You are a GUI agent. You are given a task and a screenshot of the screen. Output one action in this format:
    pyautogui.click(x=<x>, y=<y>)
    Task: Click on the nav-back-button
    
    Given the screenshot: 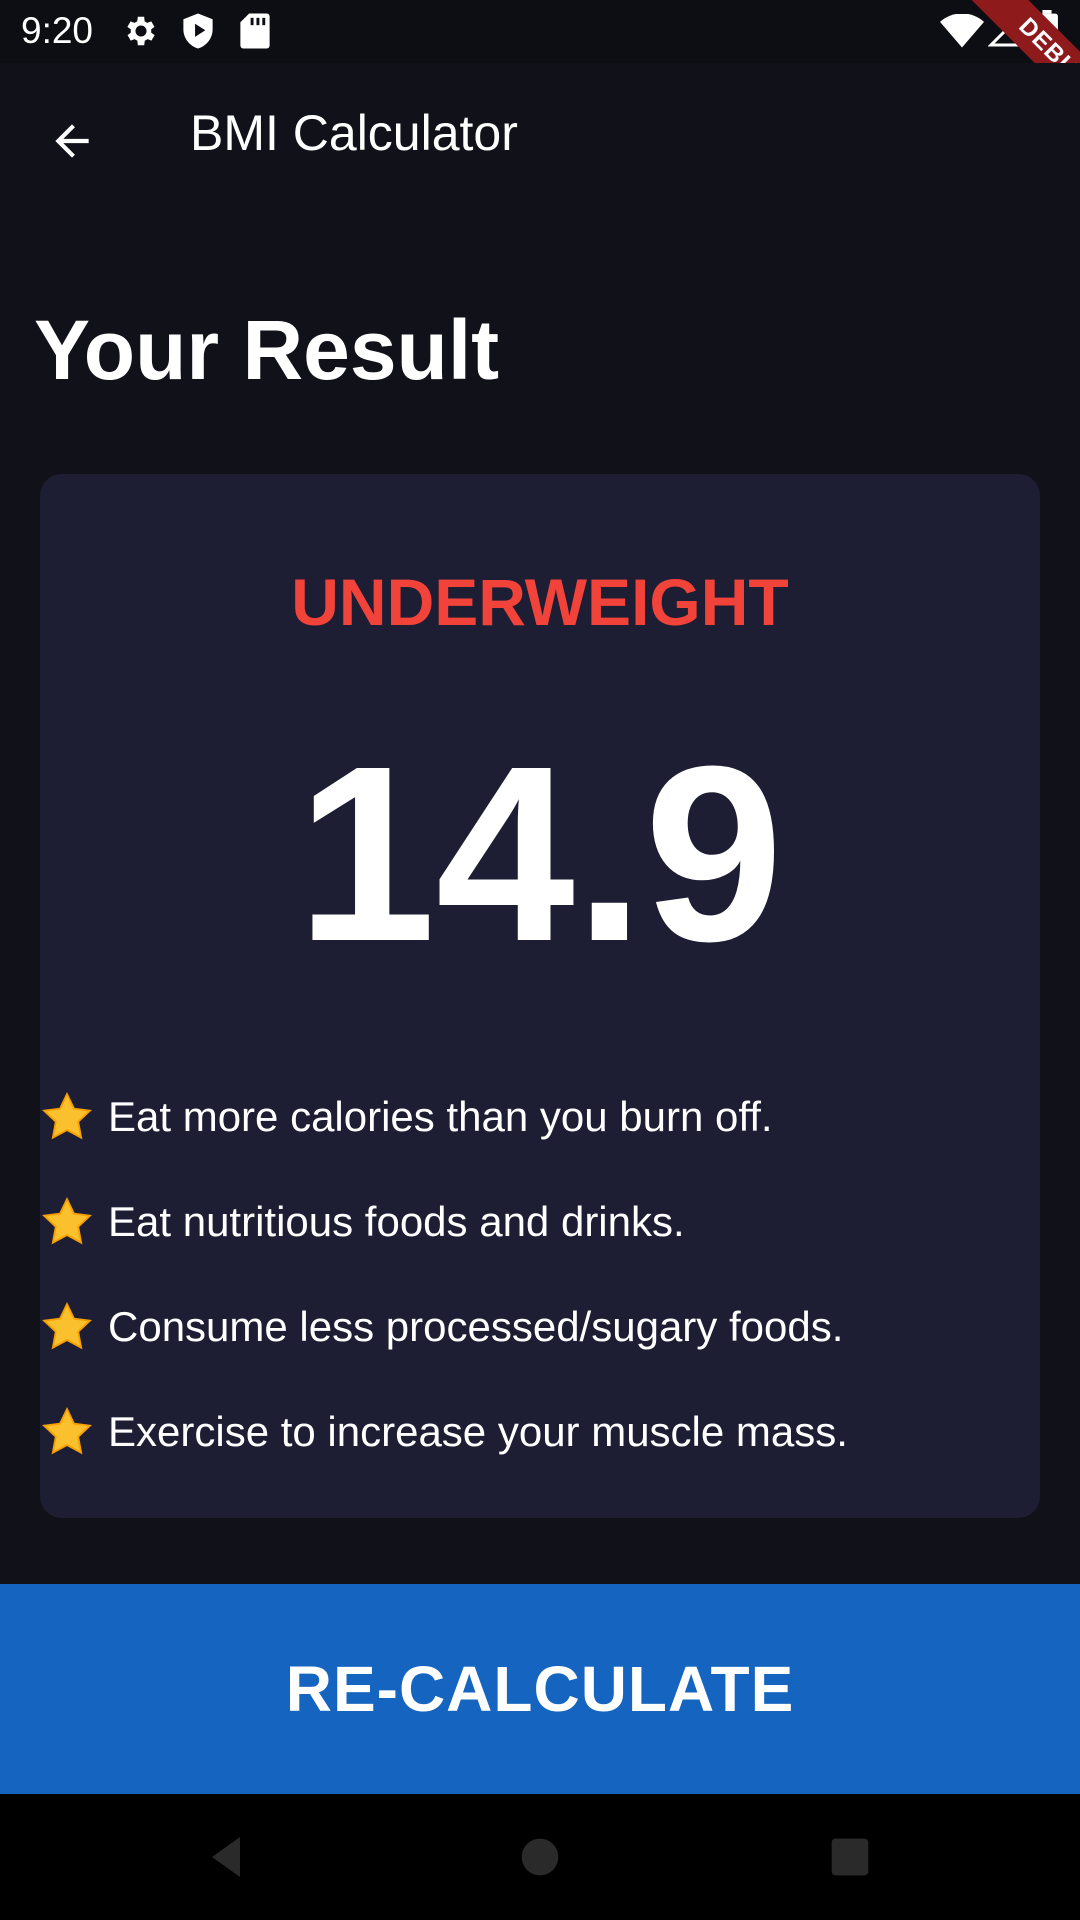 What is the action you would take?
    pyautogui.click(x=226, y=1857)
    